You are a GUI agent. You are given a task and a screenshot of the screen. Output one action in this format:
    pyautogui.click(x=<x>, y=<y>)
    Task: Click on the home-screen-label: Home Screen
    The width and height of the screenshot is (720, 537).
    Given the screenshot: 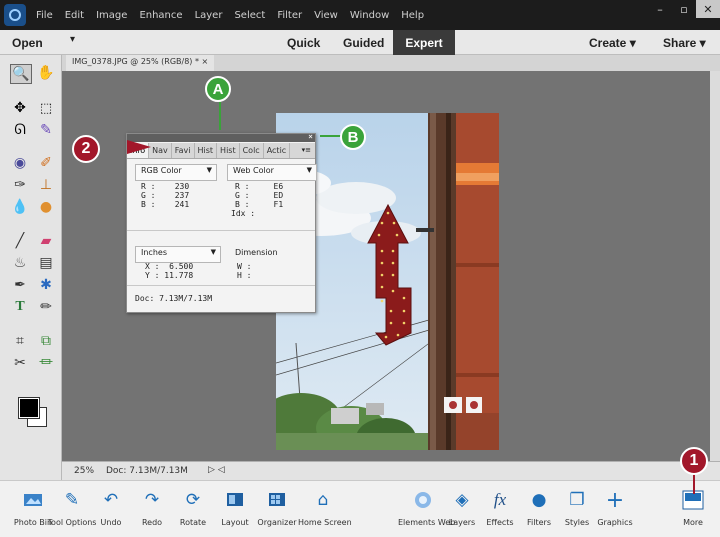 What is the action you would take?
    pyautogui.click(x=325, y=522)
    